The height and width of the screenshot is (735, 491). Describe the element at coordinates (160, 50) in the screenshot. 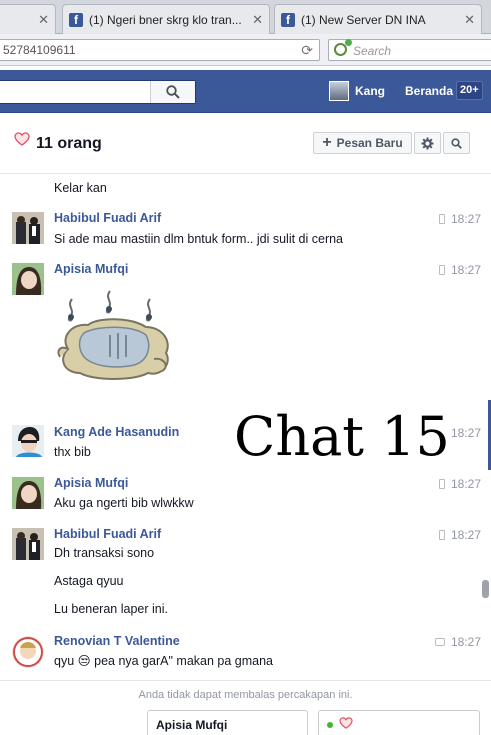

I see `address-bar: 52784109611 ⟳` at that location.